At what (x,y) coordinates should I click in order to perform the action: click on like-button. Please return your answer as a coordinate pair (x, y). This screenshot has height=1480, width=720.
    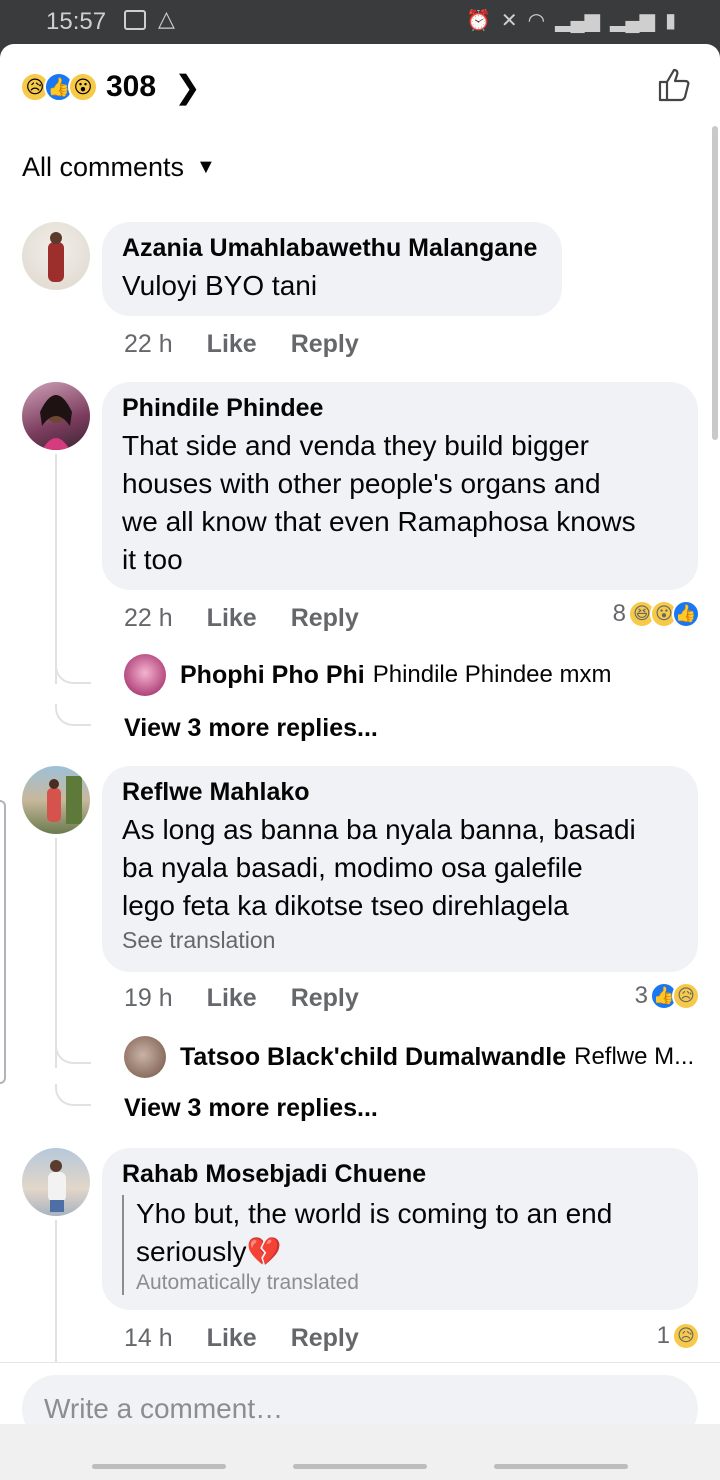
    Looking at the image, I should click on (674, 84).